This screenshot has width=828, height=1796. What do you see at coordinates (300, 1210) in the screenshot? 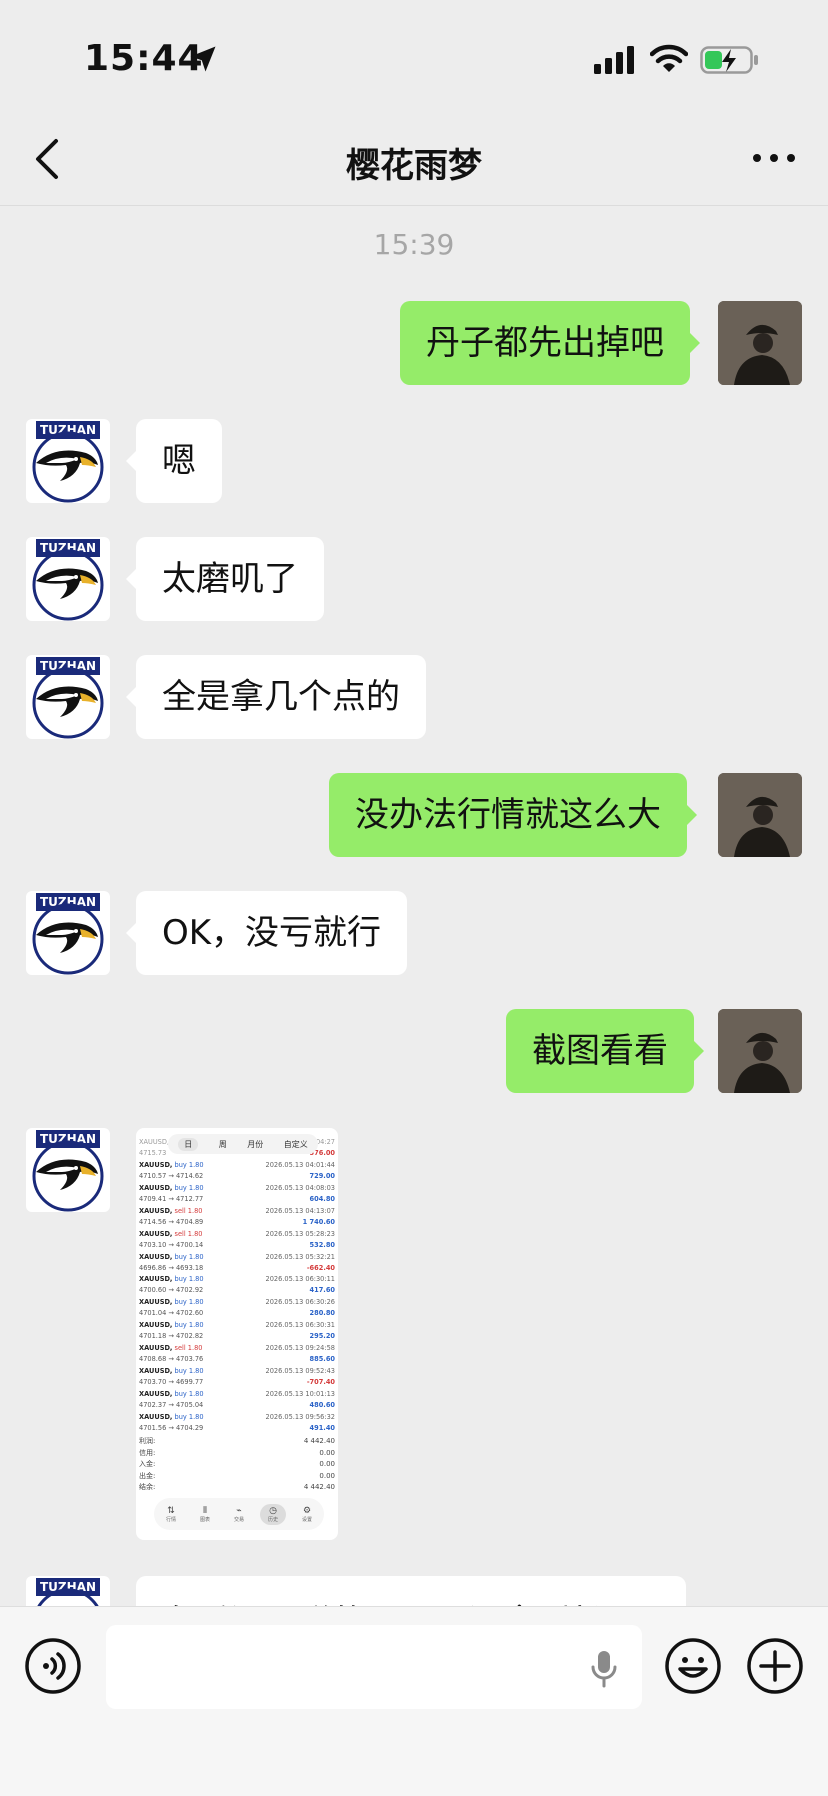
I see `trade-date: 2026.05.13 04:13:07` at bounding box center [300, 1210].